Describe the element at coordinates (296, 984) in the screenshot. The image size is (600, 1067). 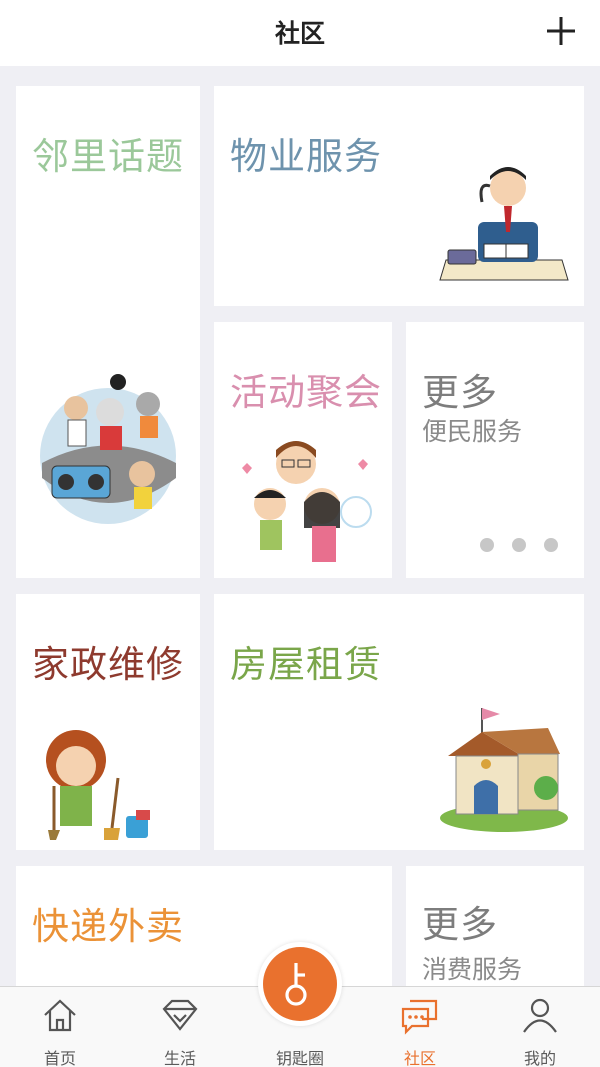
I see `key-icon` at that location.